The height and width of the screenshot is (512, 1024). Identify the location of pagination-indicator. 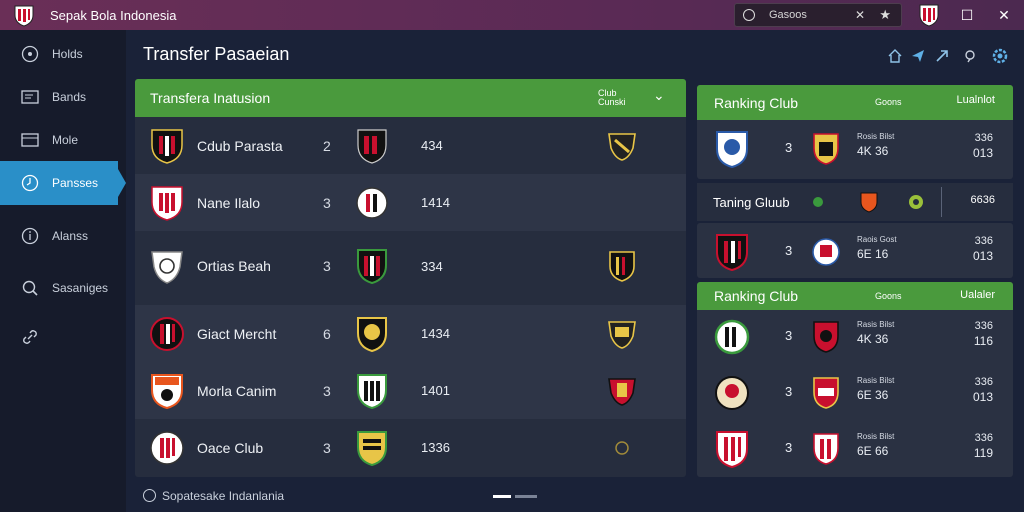
(515, 496).